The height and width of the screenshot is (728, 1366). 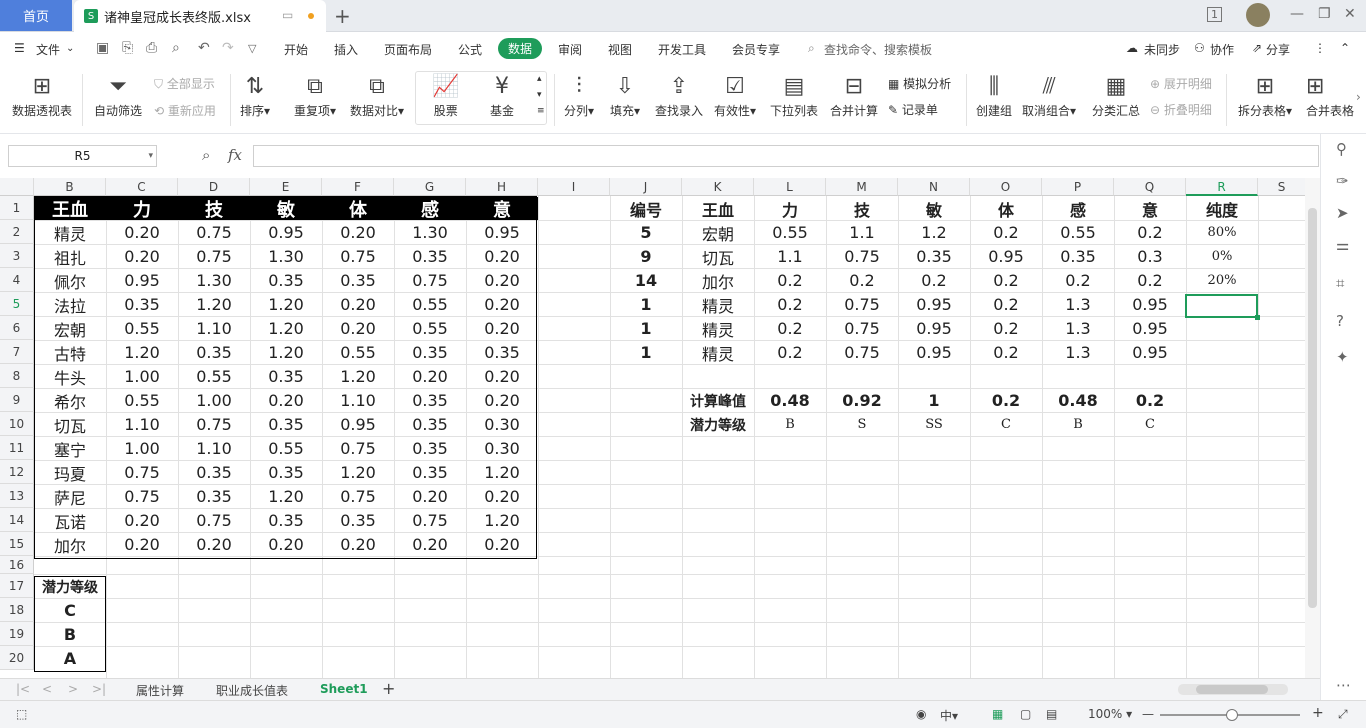 What do you see at coordinates (997, 714) in the screenshot?
I see `normal-view-icon: ▦` at bounding box center [997, 714].